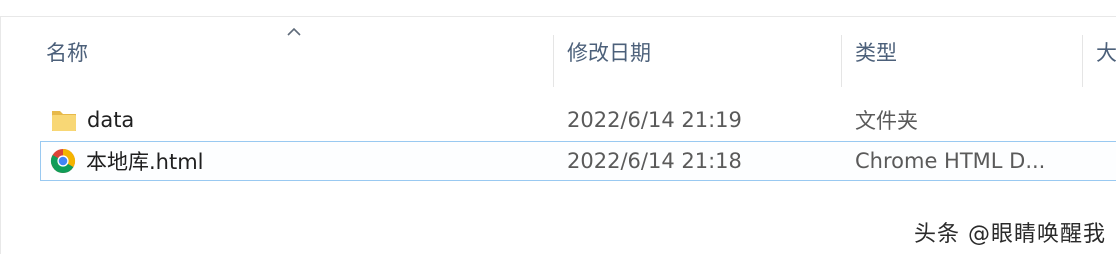 Image resolution: width=1116 pixels, height=254 pixels. I want to click on column-header-size: 大, so click(1106, 52).